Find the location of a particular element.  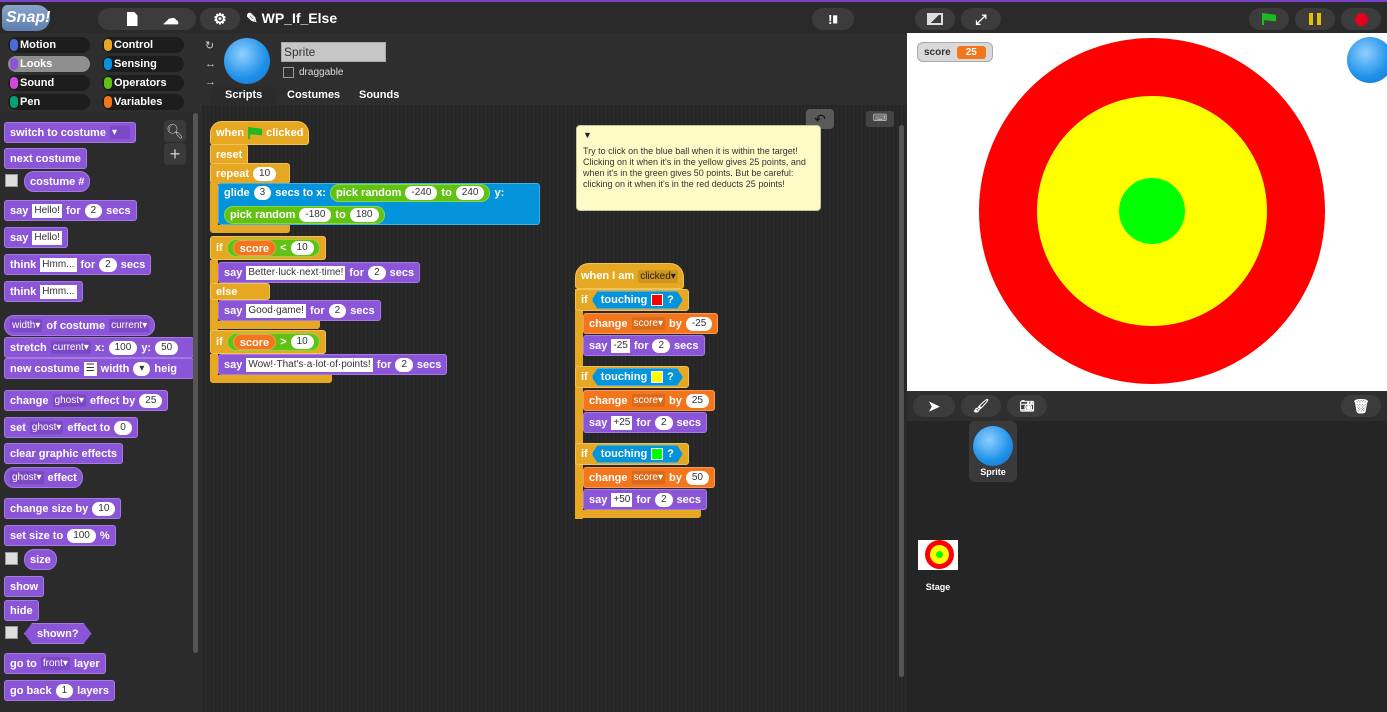

repeat-c-arm is located at coordinates (214, 204).